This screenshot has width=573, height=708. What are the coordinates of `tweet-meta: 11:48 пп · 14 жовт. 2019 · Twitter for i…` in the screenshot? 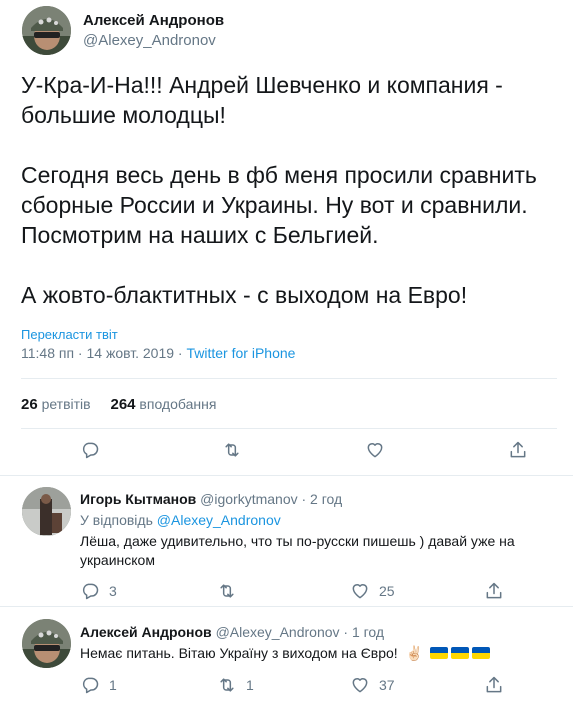 It's located at (158, 353).